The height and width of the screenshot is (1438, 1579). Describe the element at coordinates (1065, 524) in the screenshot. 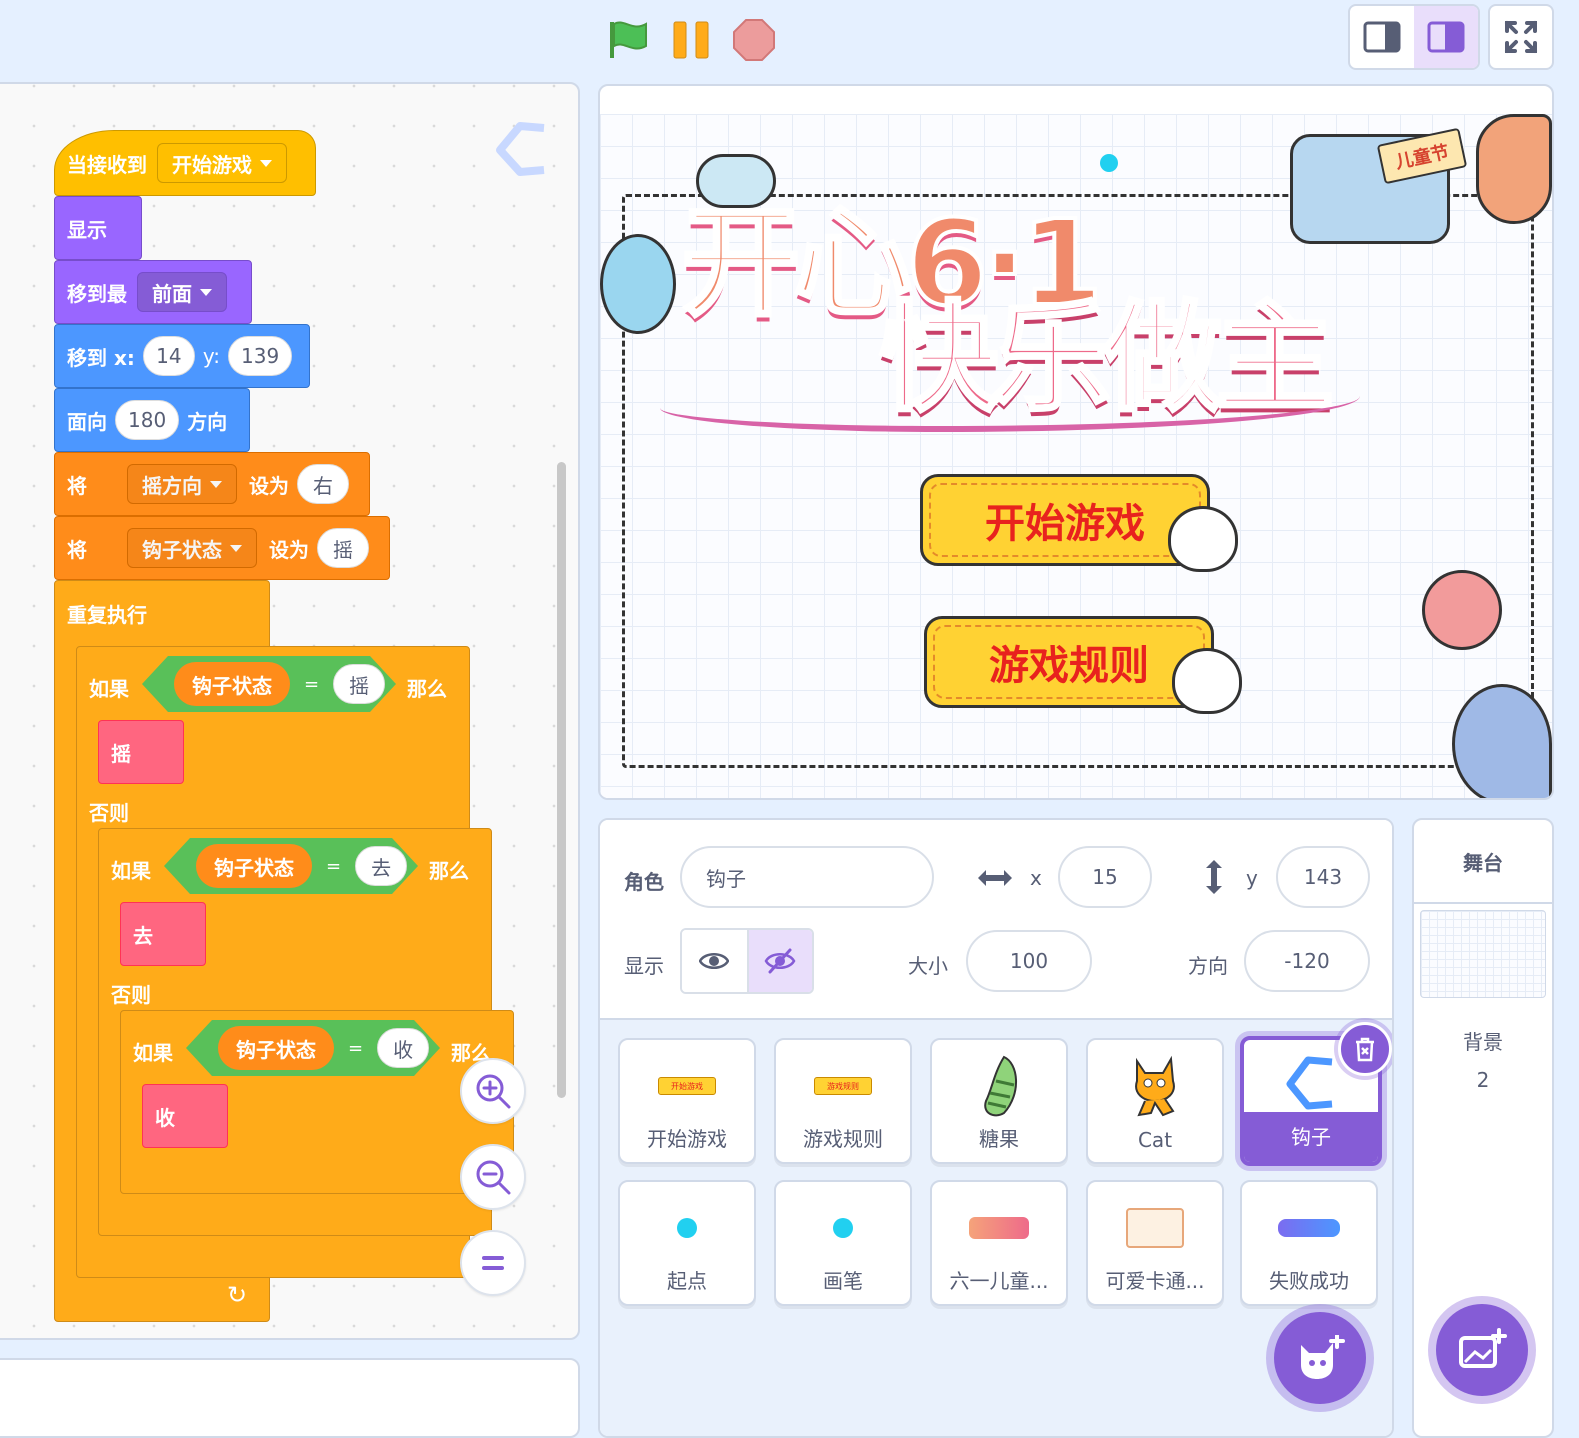

I see `start-game-label: 开始游戏` at that location.